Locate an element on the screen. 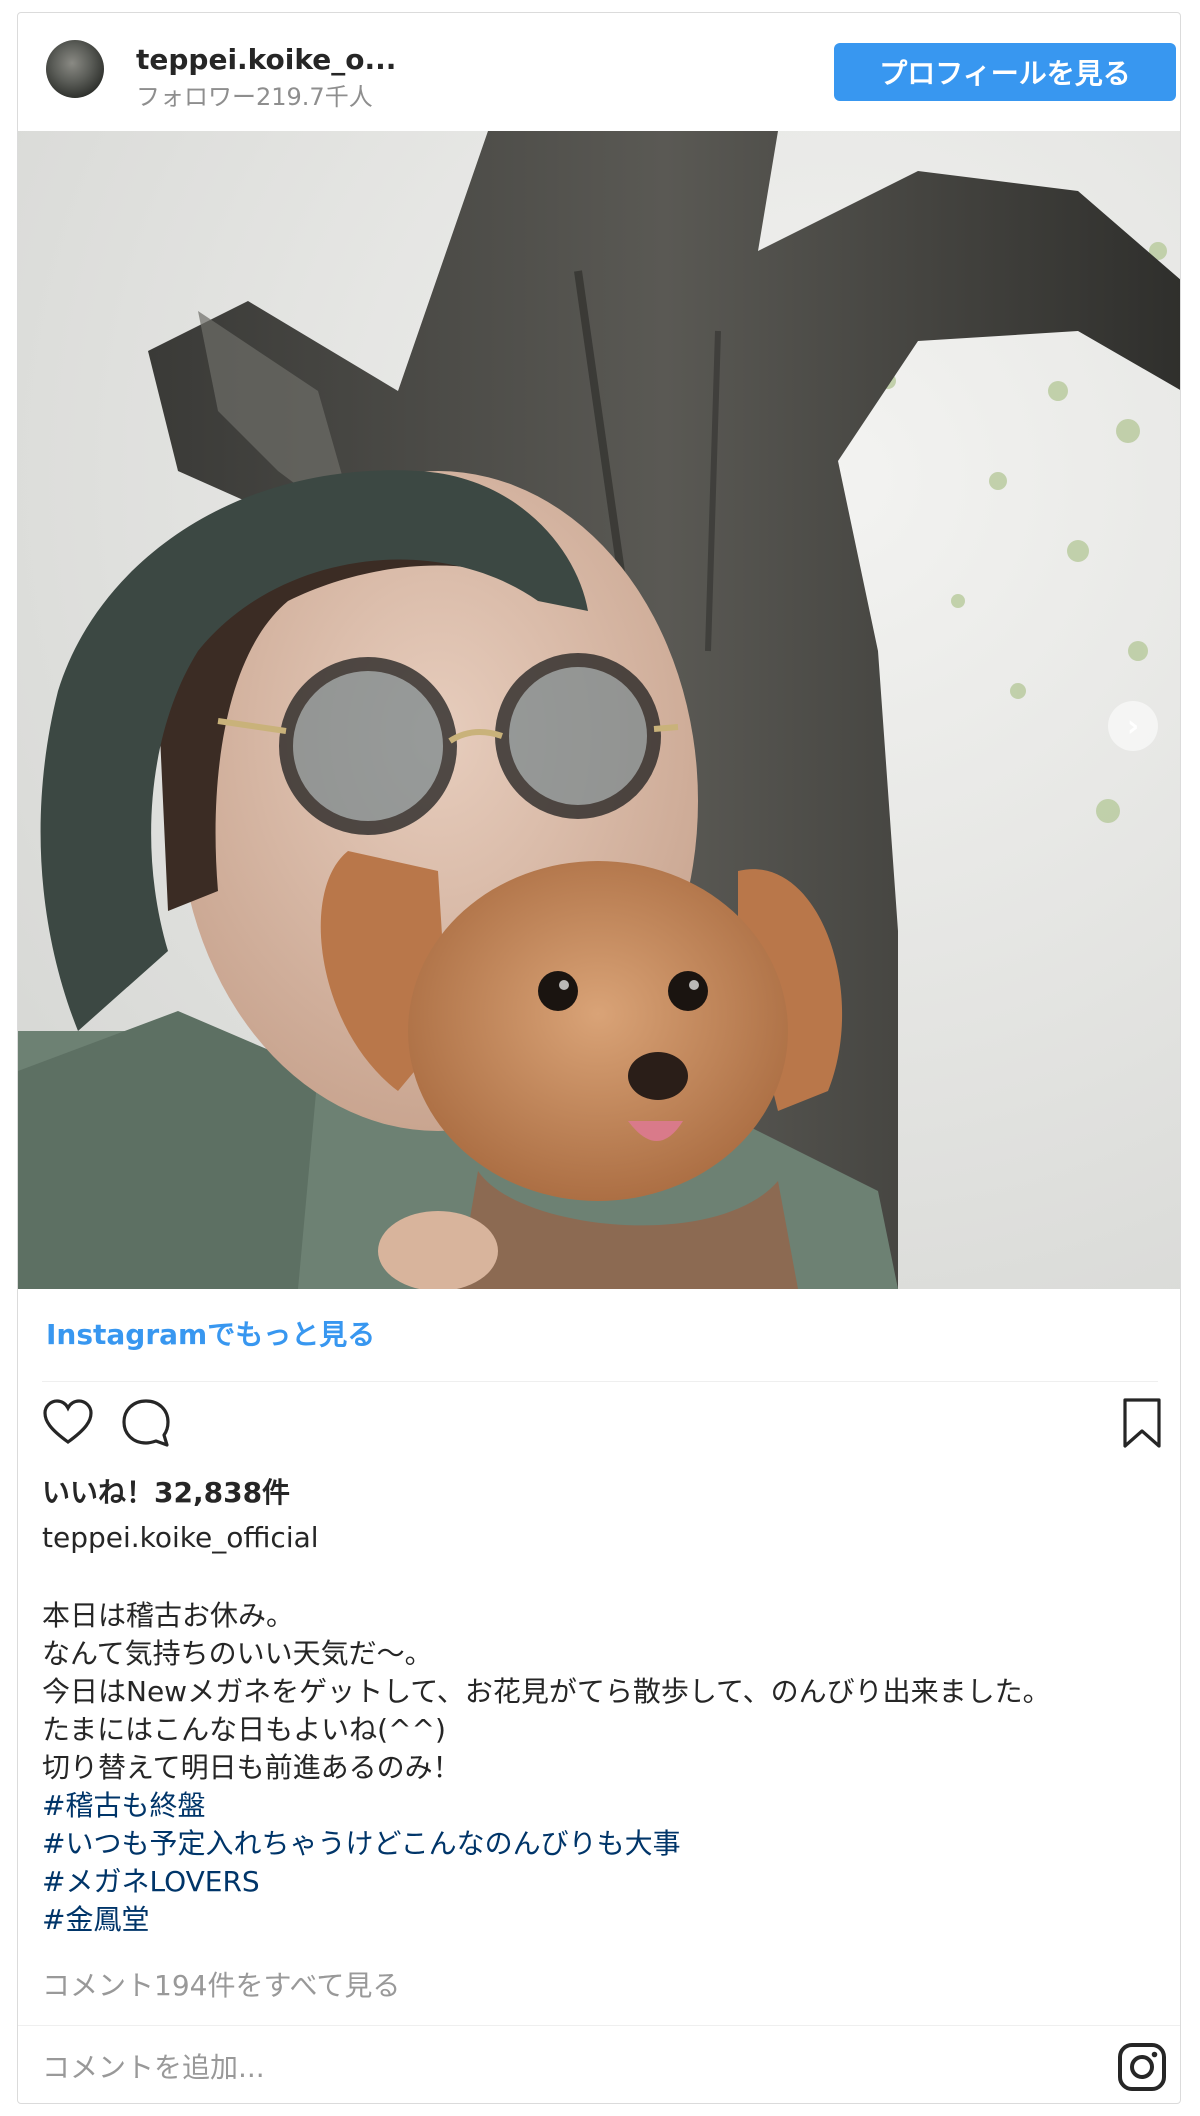 Image resolution: width=1200 pixels, height=2116 pixels. view-profile-button: プロフィールを見る is located at coordinates (1005, 72).